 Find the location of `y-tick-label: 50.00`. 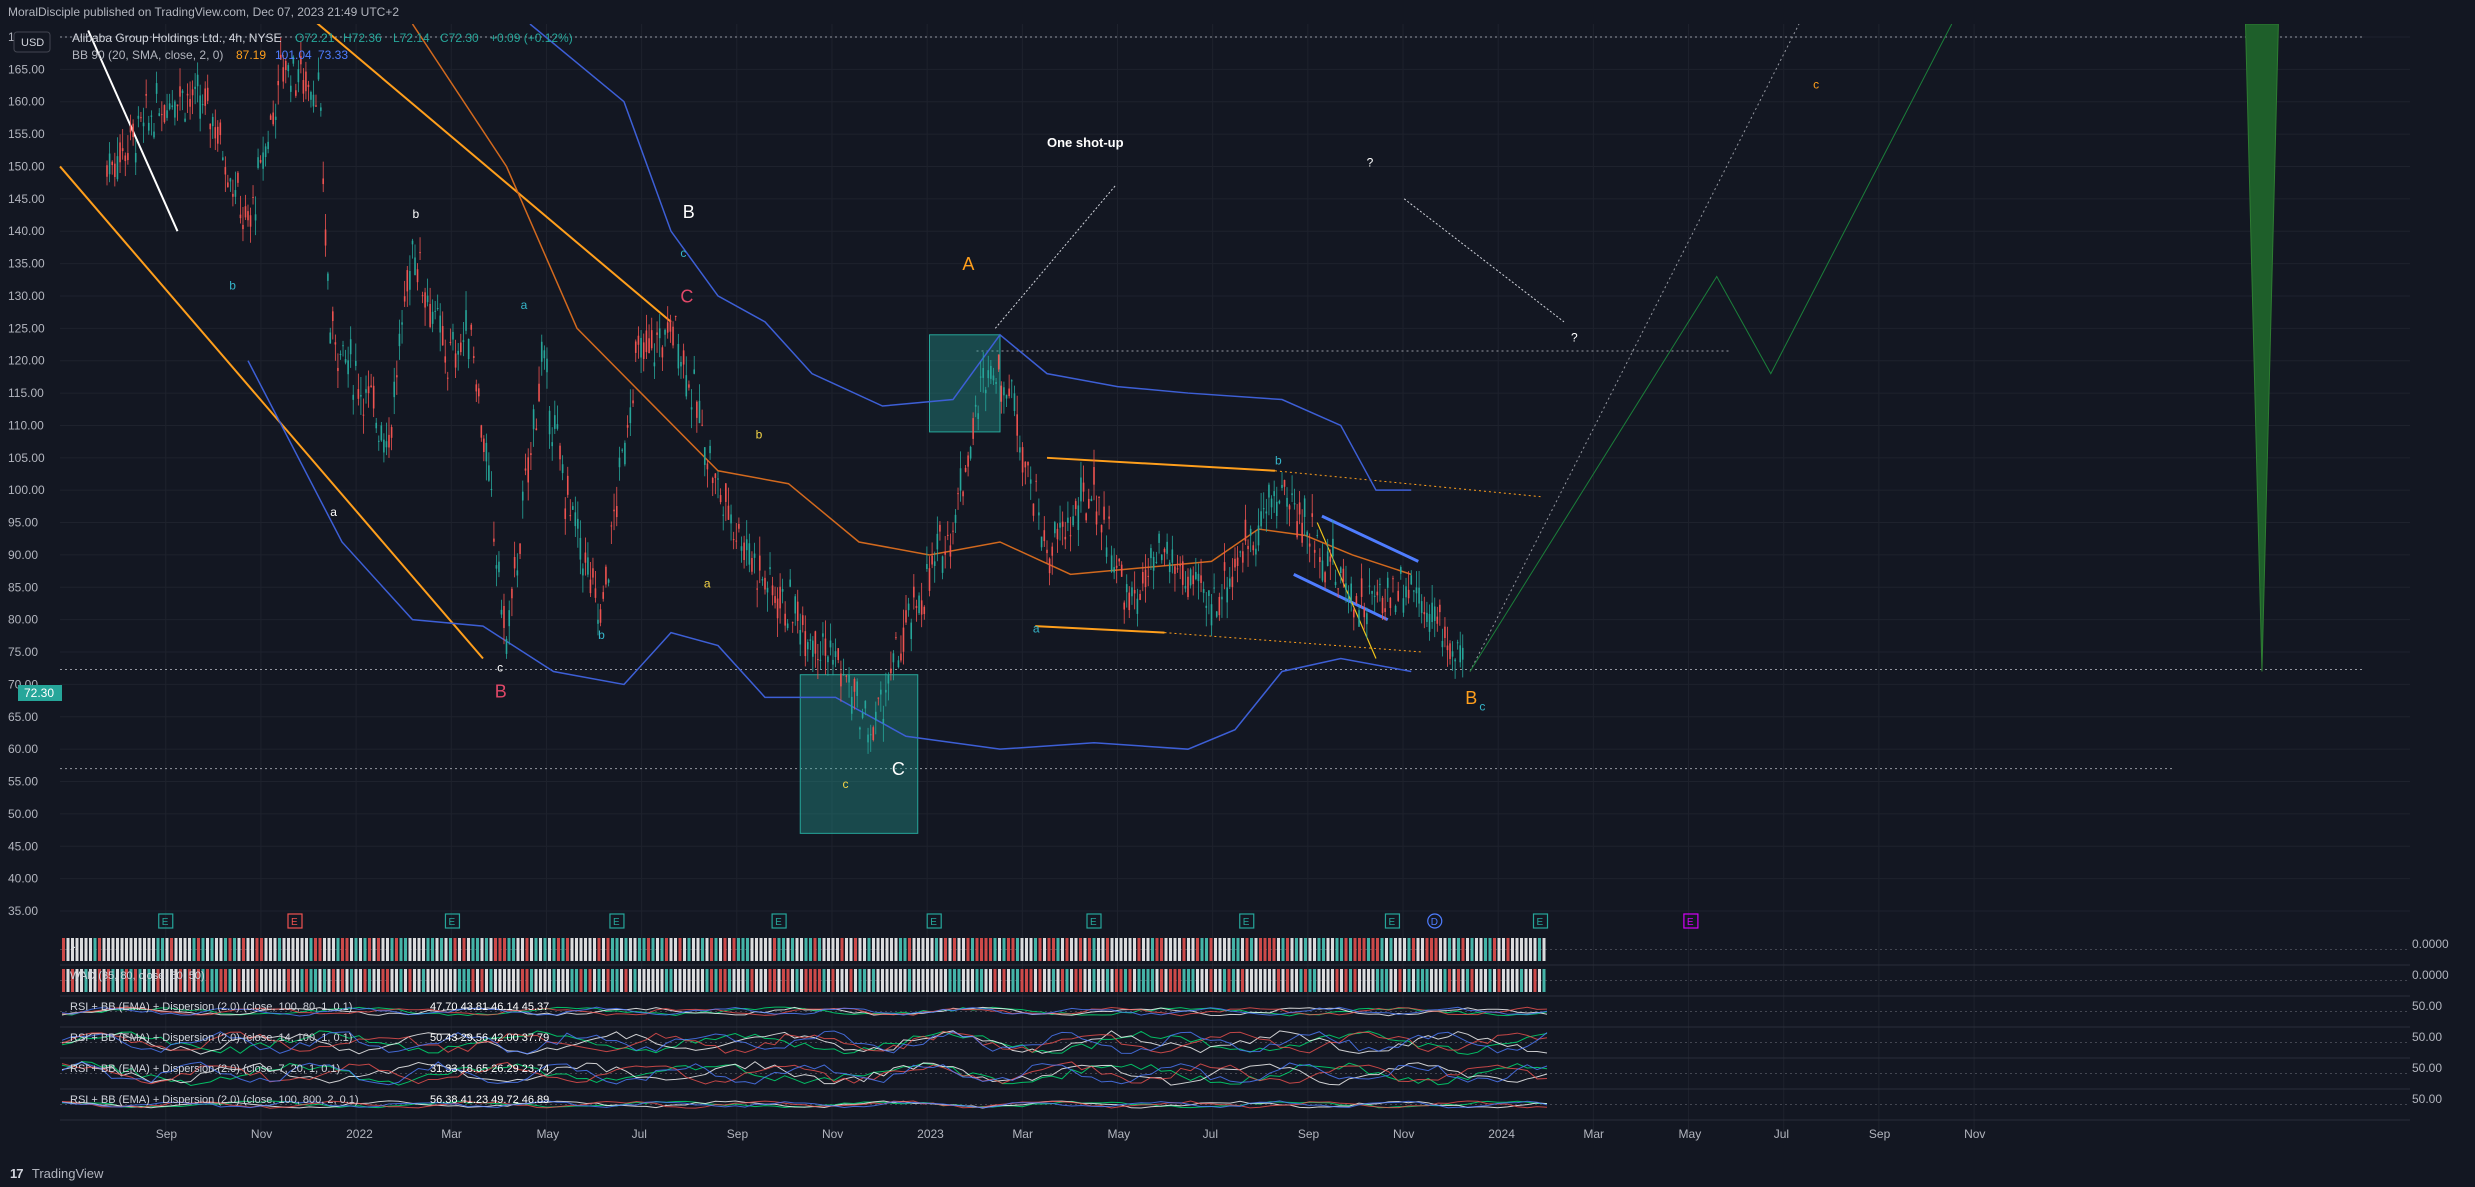

y-tick-label: 50.00 is located at coordinates (23, 814).